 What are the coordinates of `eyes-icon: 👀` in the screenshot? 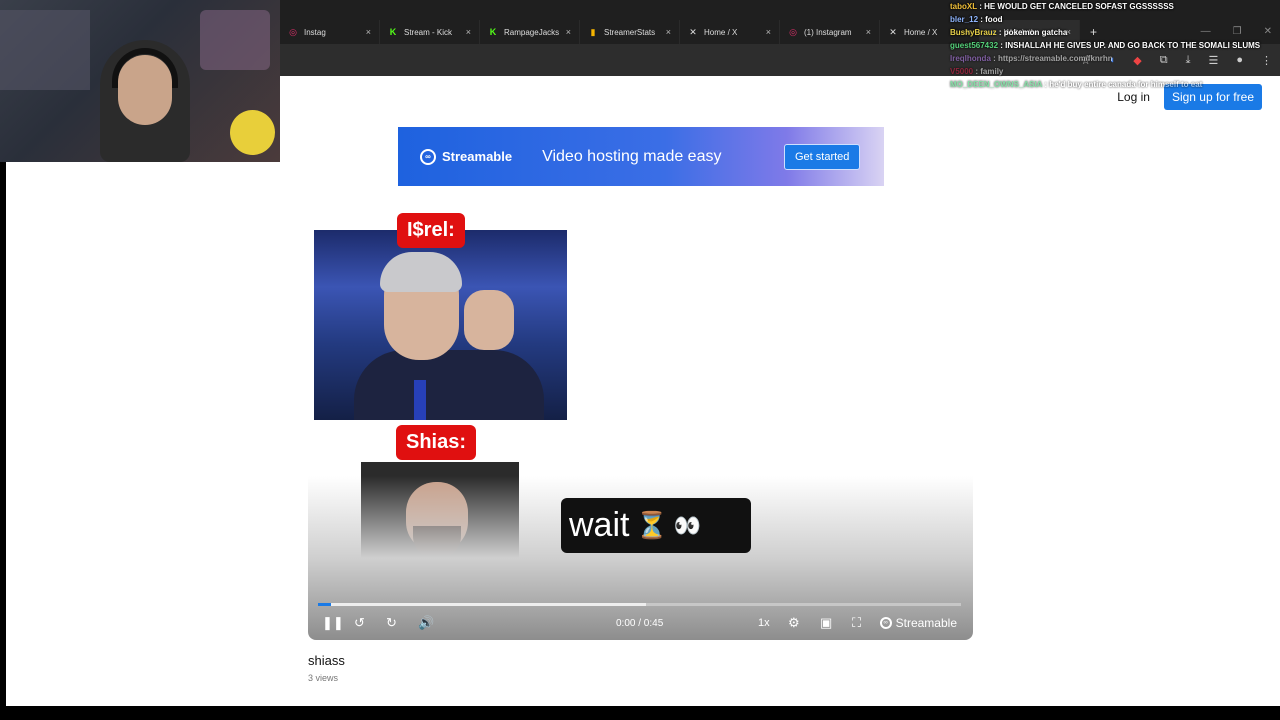 It's located at (687, 525).